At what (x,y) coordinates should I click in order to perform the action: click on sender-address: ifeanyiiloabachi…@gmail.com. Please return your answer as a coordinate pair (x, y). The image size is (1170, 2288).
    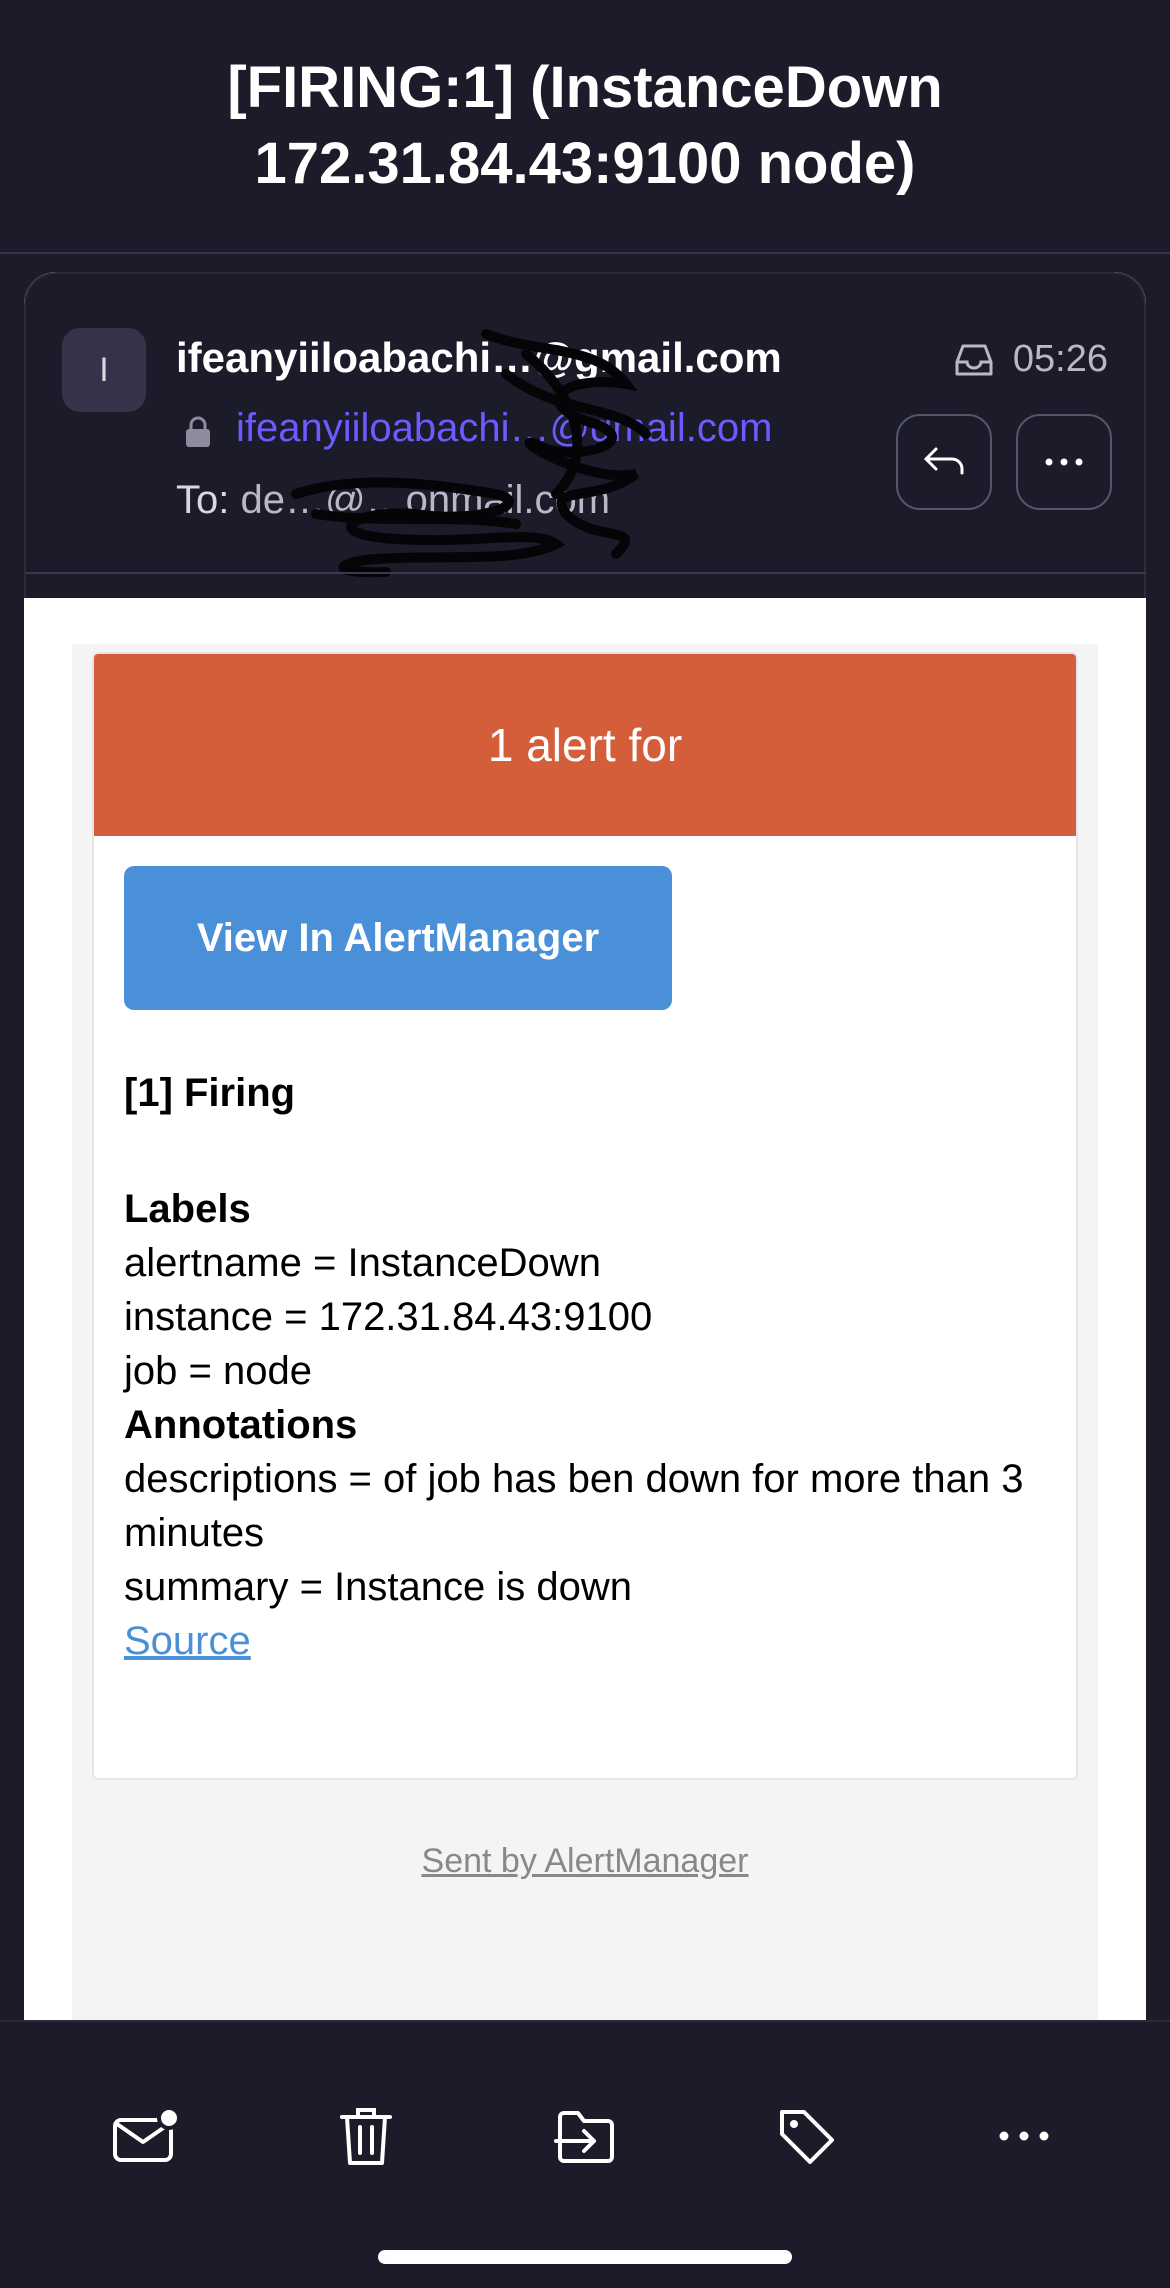
    Looking at the image, I should click on (504, 428).